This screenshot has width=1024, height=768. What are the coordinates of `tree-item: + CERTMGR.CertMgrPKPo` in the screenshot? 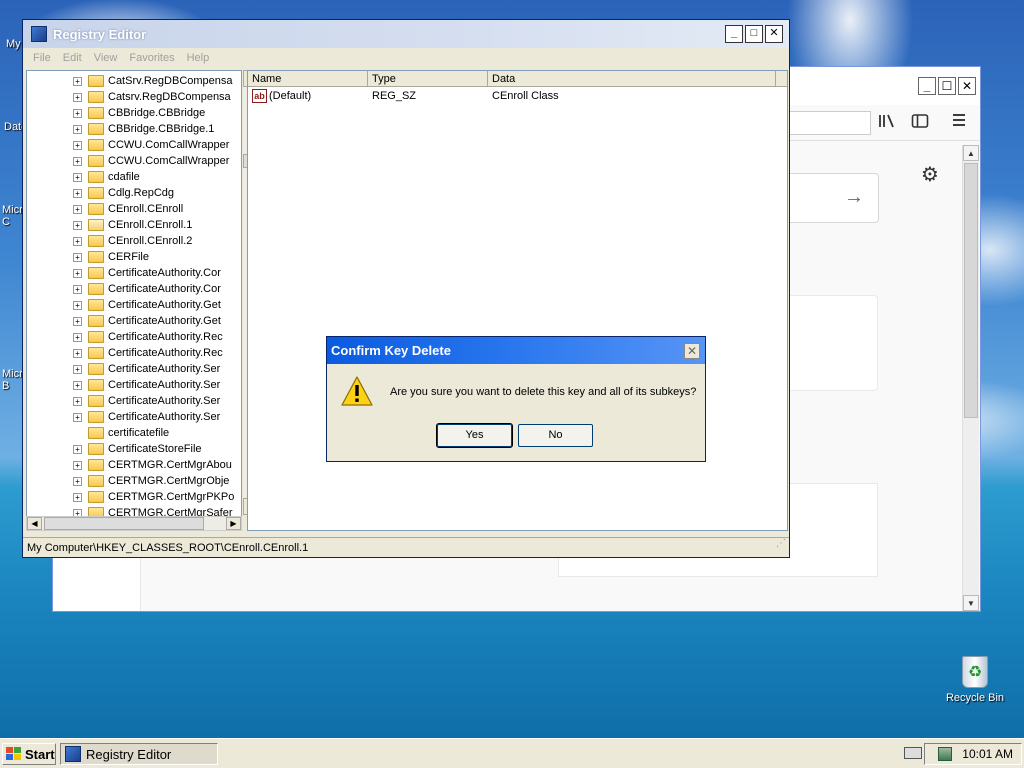 It's located at (153, 497).